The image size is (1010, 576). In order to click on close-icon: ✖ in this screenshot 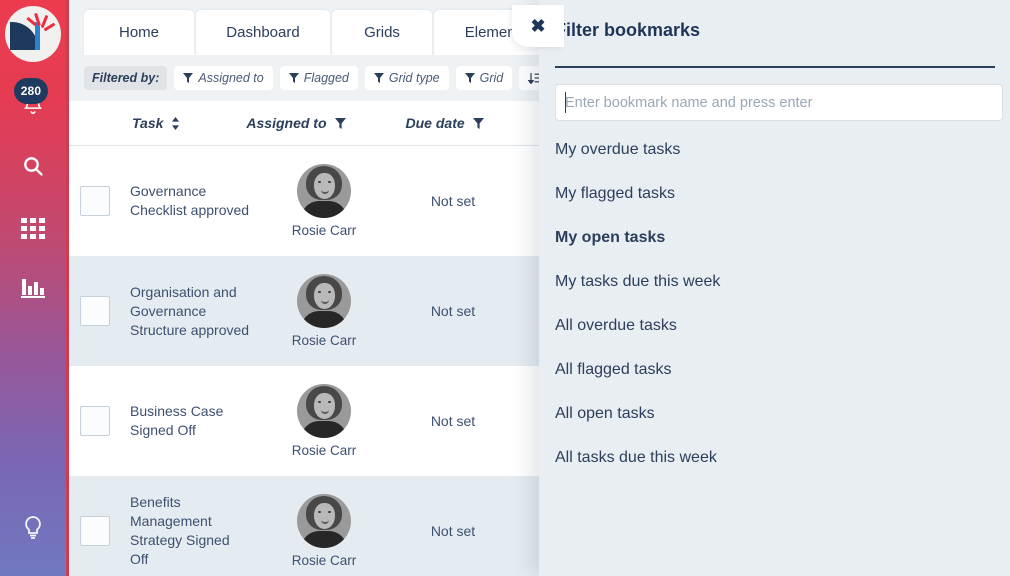, I will do `click(538, 25)`.